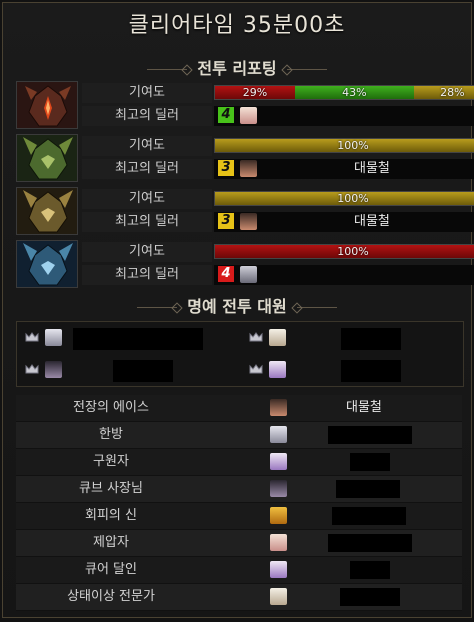  Describe the element at coordinates (239, 462) in the screenshot. I see `award-row-savior: 구원자` at that location.